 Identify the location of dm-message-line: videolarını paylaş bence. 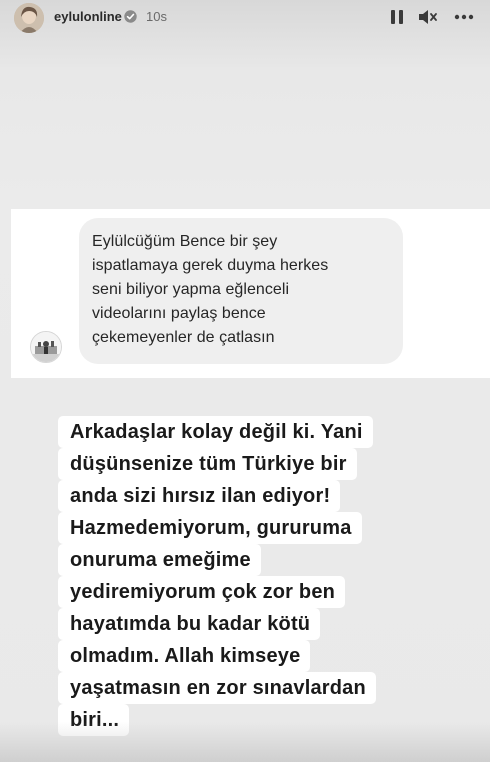
(179, 313).